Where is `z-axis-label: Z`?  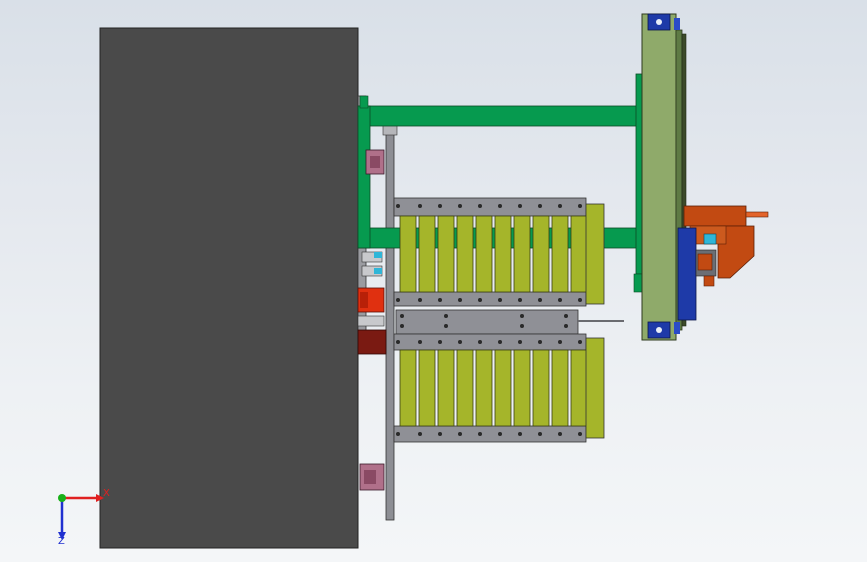 z-axis-label: Z is located at coordinates (61, 541).